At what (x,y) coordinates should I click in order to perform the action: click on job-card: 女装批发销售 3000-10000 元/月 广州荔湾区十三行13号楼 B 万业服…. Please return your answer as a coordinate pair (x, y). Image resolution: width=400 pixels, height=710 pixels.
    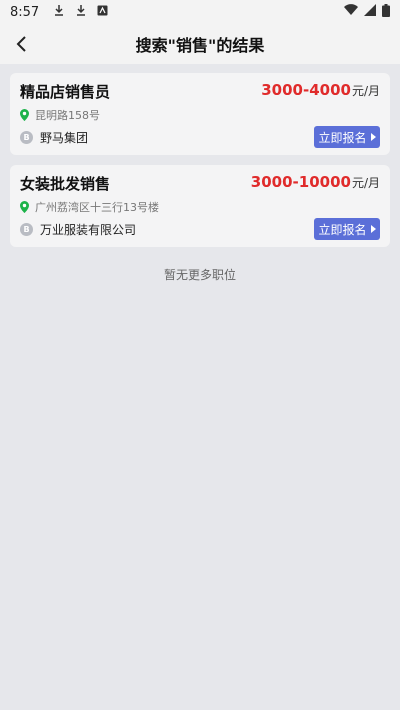
    Looking at the image, I should click on (200, 206).